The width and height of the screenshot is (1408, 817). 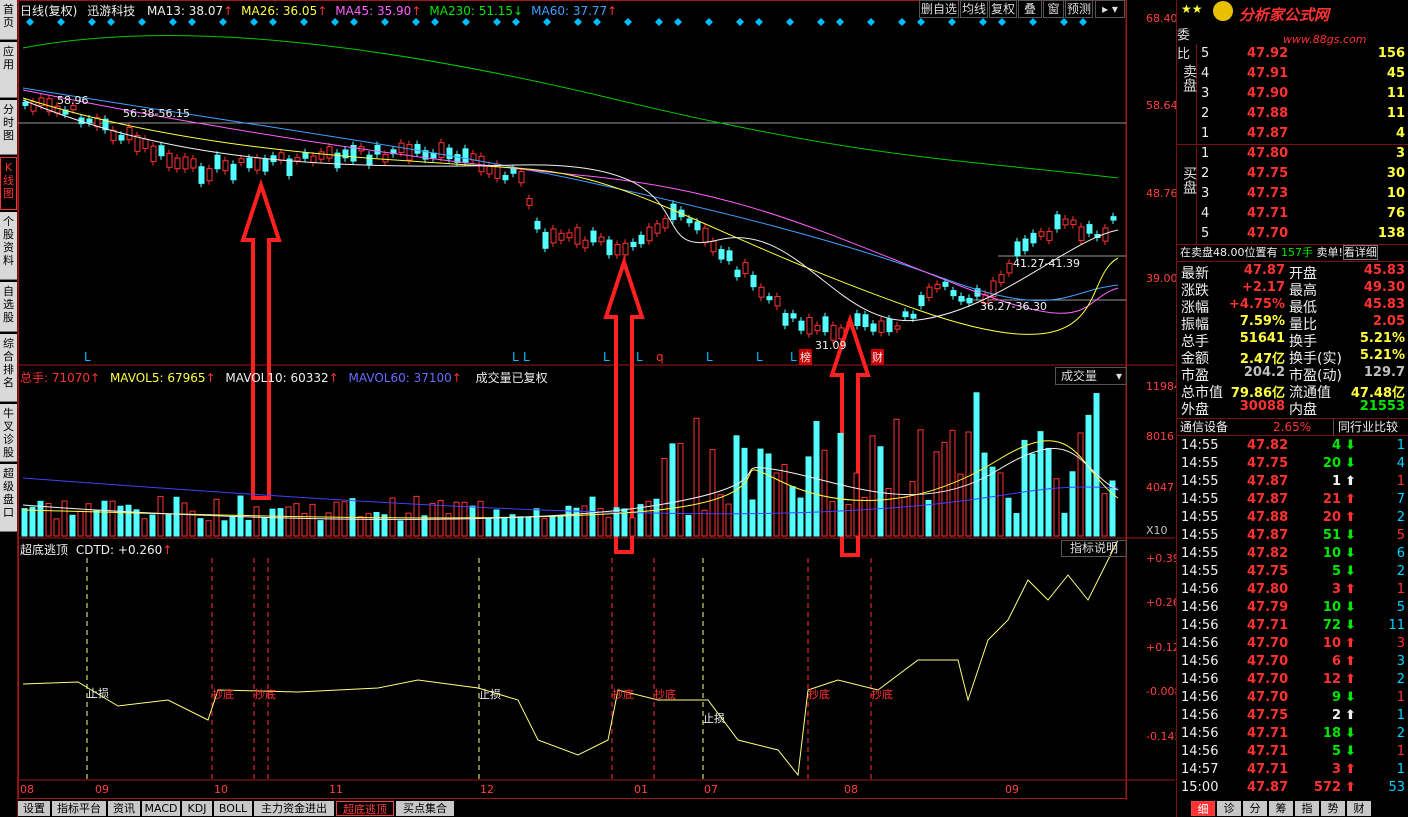 What do you see at coordinates (124, 808) in the screenshot?
I see `bottom-tab: 资讯` at bounding box center [124, 808].